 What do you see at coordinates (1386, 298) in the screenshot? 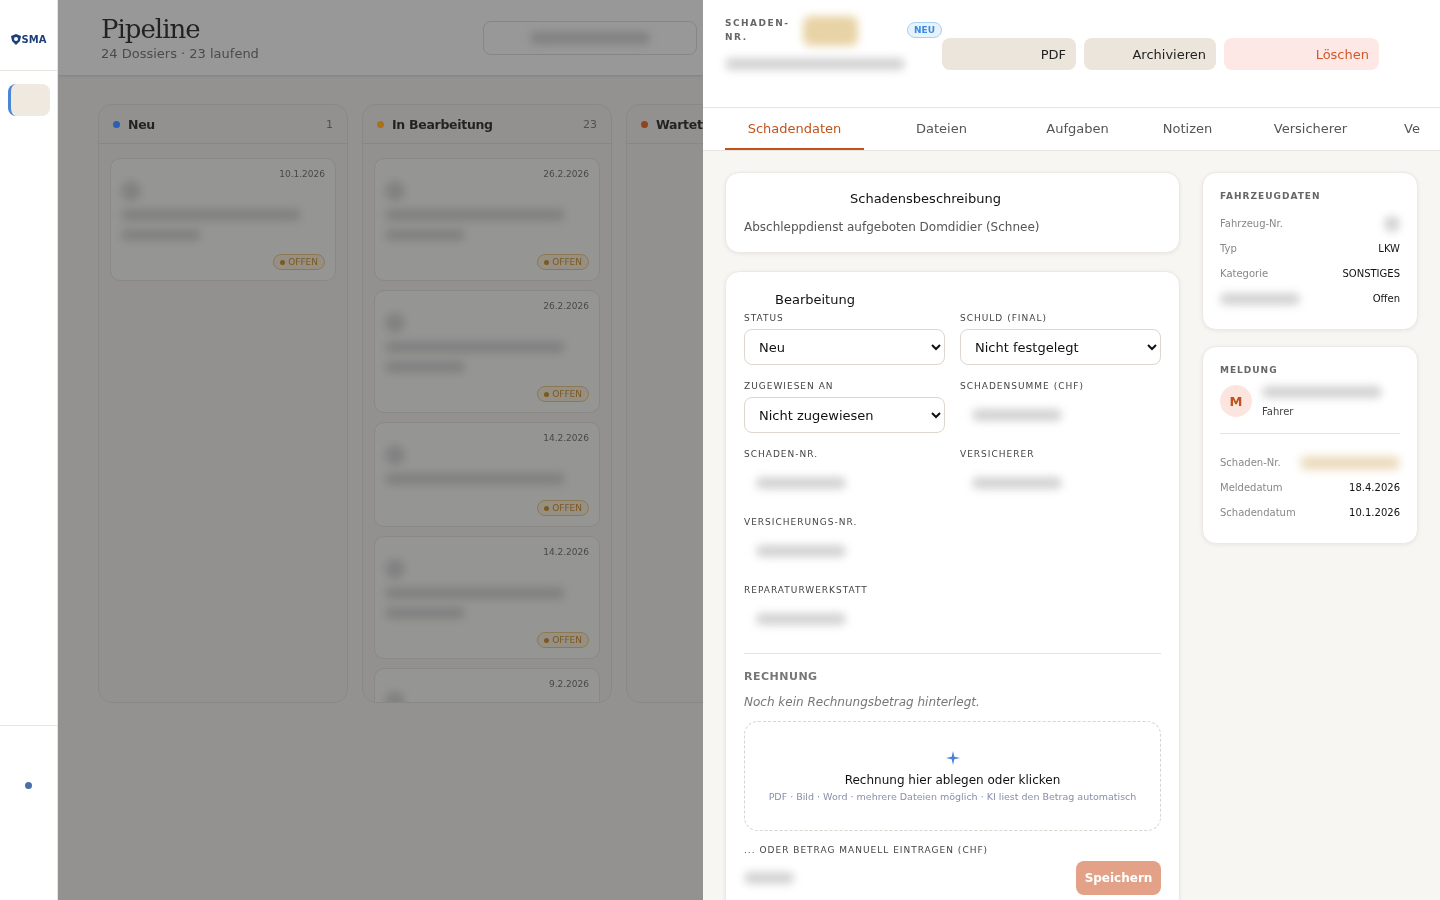
I see `info-value: Offen` at bounding box center [1386, 298].